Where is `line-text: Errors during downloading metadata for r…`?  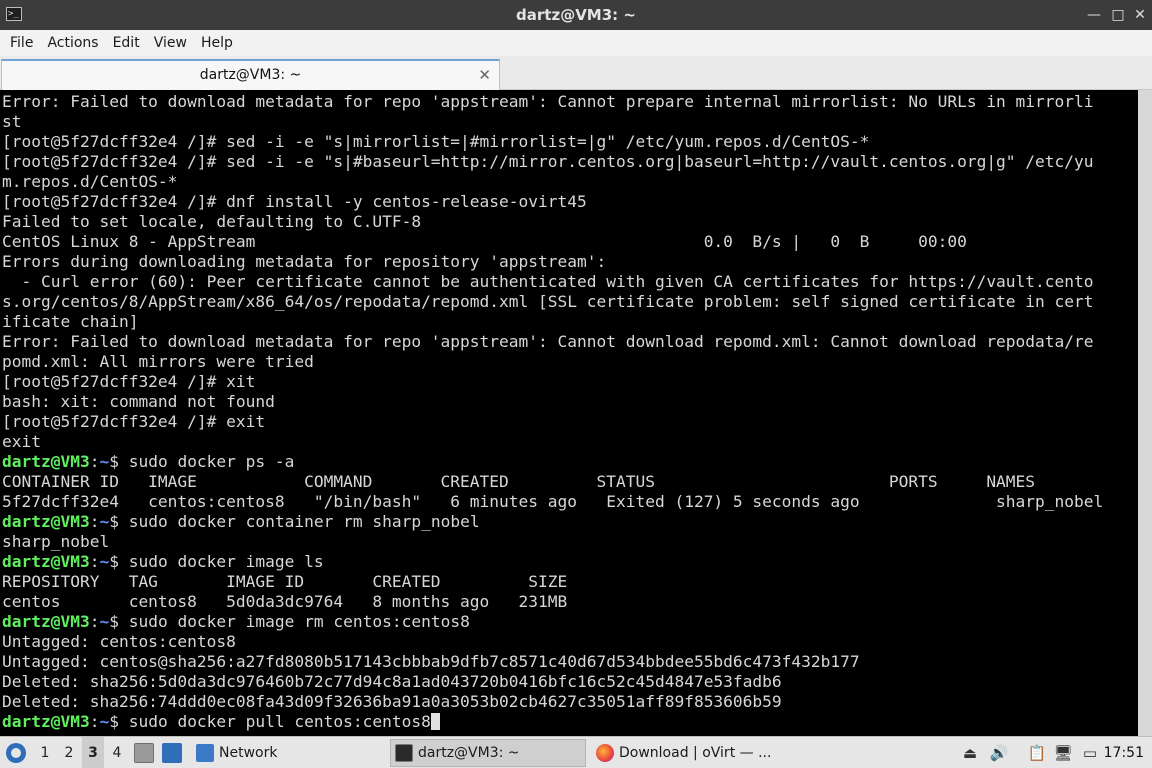
line-text: Errors during downloading metadata for r… is located at coordinates (304, 261).